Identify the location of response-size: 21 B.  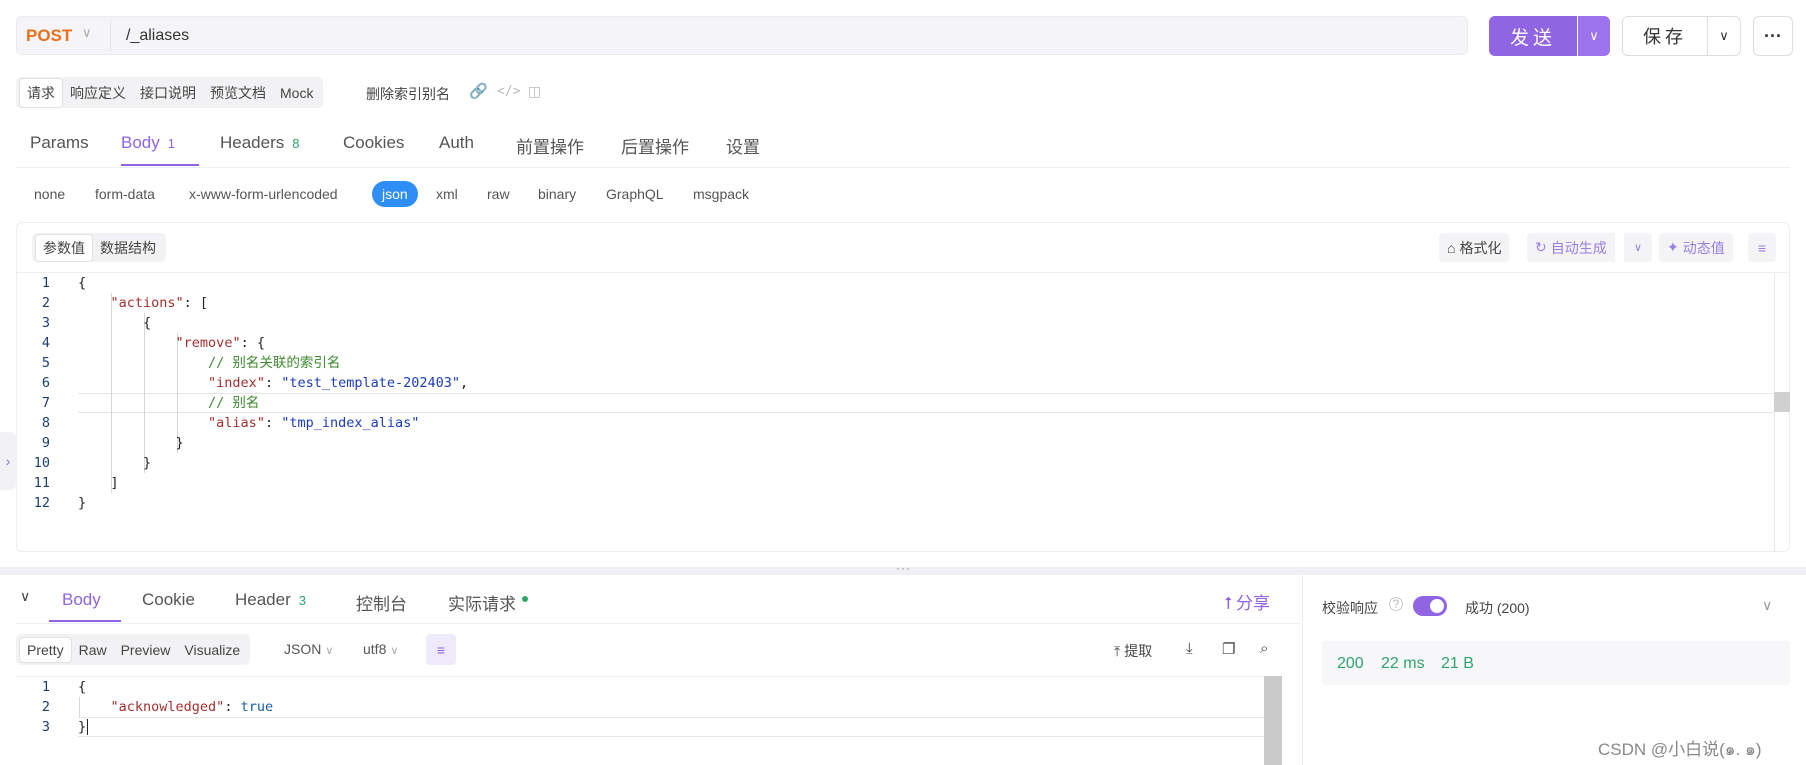
(1457, 663).